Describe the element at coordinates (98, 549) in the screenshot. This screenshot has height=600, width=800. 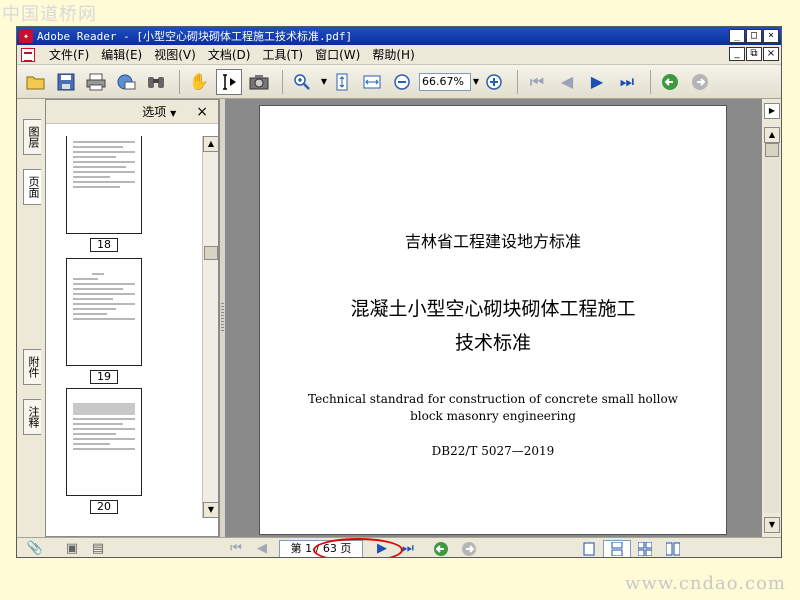
I see `page-icon: ▤` at that location.